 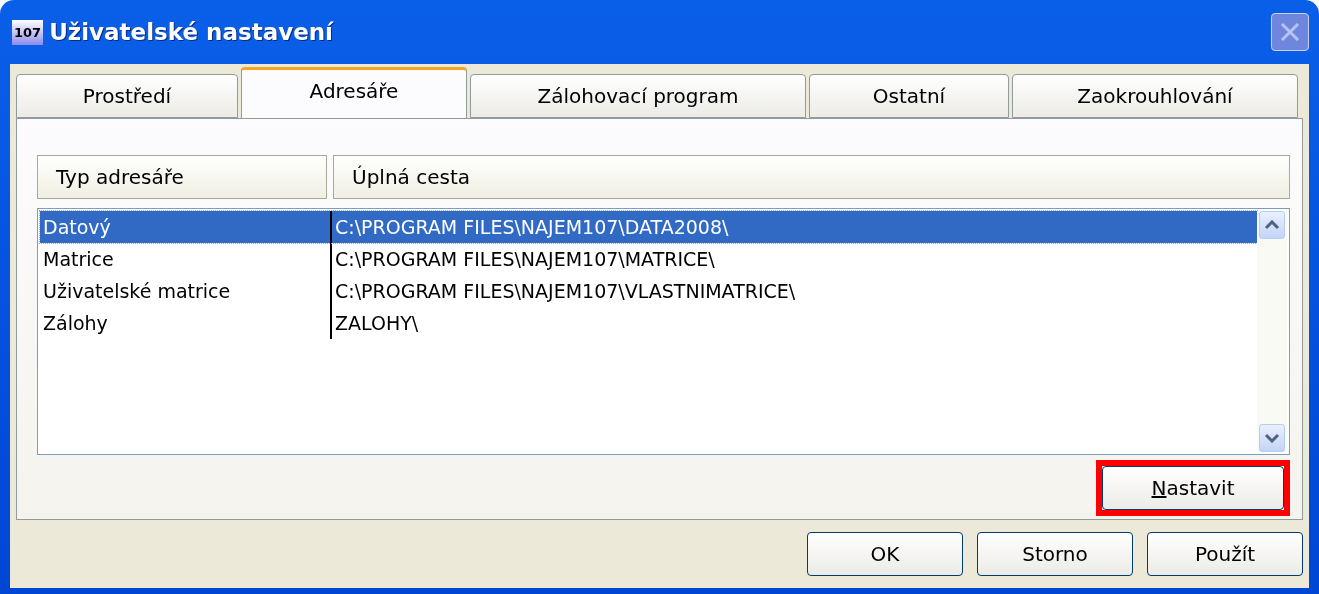 What do you see at coordinates (909, 96) in the screenshot?
I see `tab: Ostatní` at bounding box center [909, 96].